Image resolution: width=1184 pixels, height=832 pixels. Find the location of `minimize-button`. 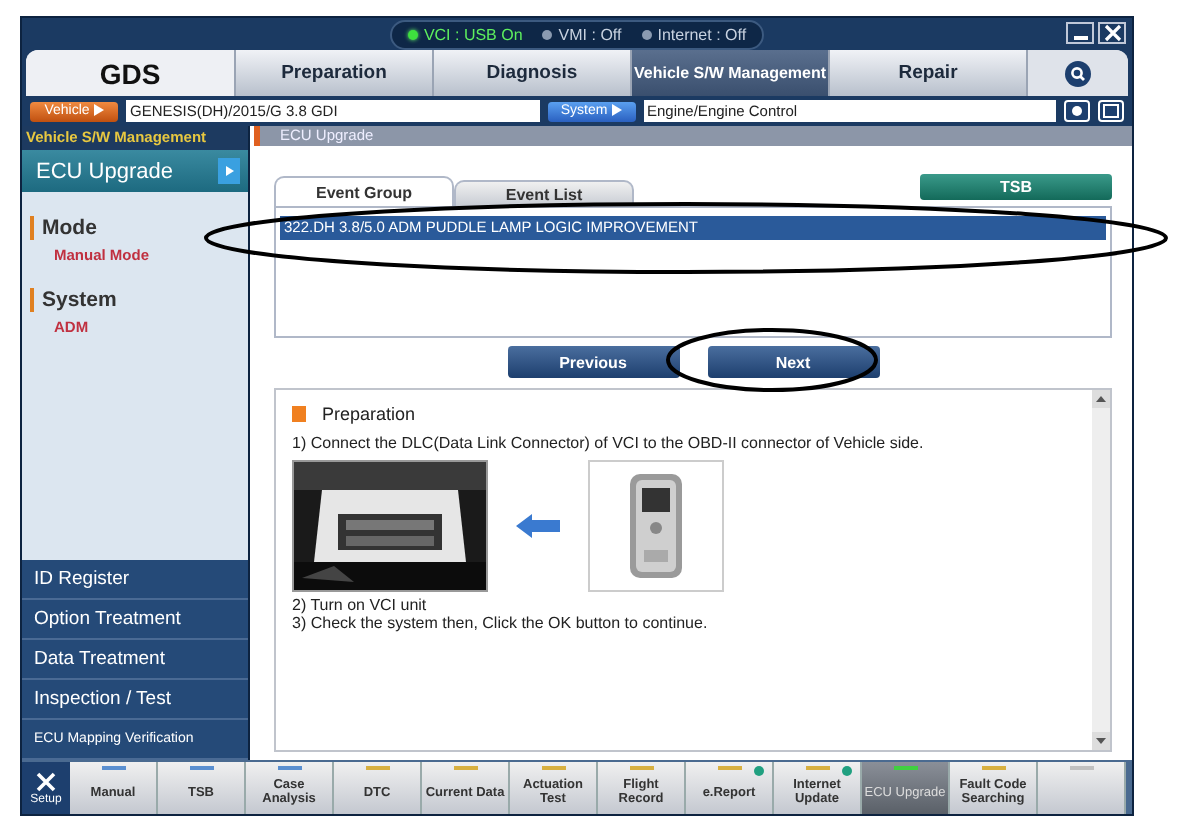

minimize-button is located at coordinates (1080, 33).